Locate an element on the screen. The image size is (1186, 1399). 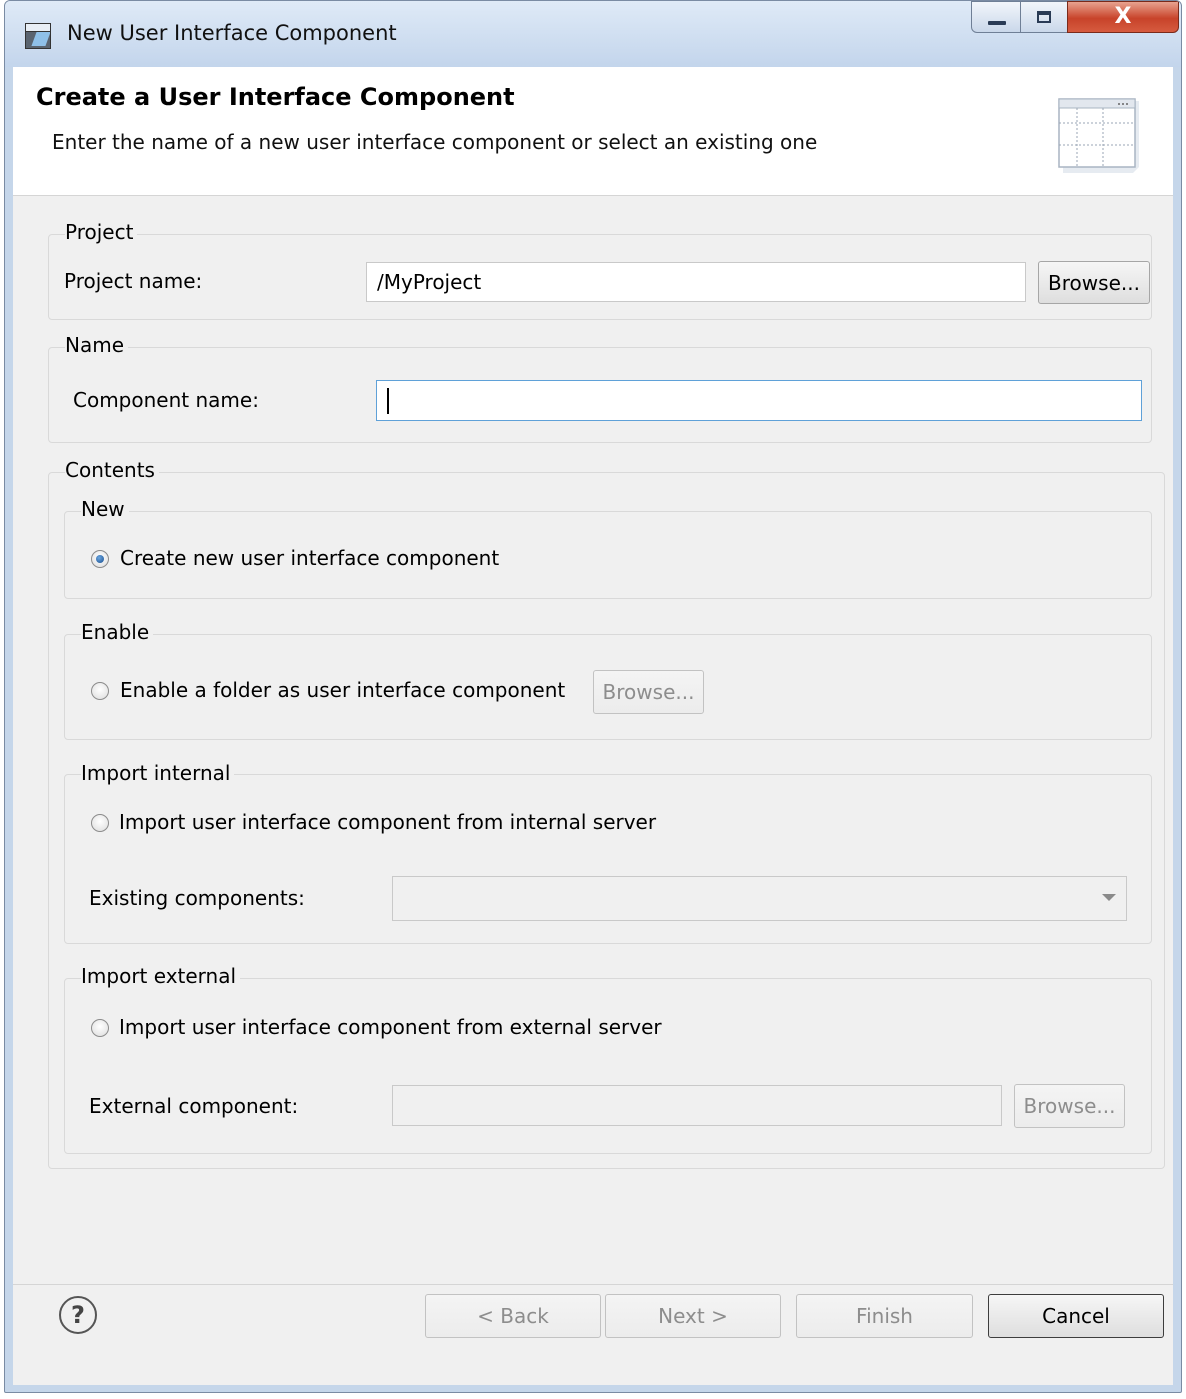
enable-folder-radio is located at coordinates (100, 691).